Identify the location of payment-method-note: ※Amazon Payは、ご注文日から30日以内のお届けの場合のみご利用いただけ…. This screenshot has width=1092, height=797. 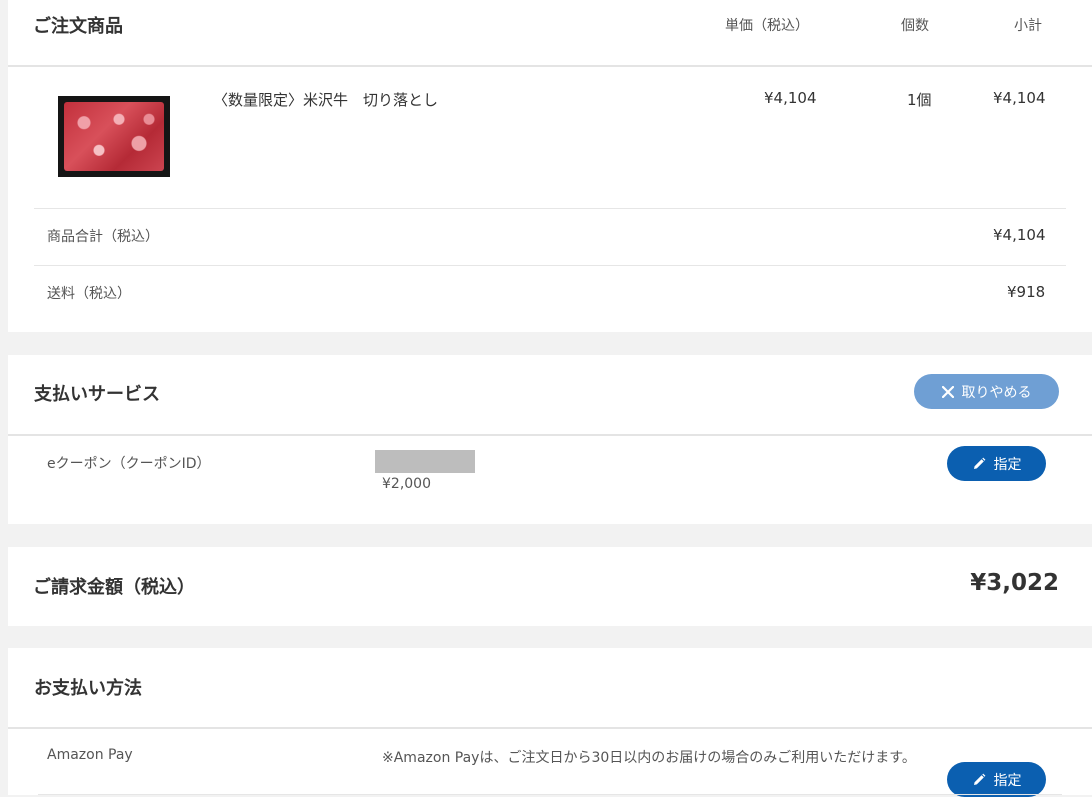
(649, 758).